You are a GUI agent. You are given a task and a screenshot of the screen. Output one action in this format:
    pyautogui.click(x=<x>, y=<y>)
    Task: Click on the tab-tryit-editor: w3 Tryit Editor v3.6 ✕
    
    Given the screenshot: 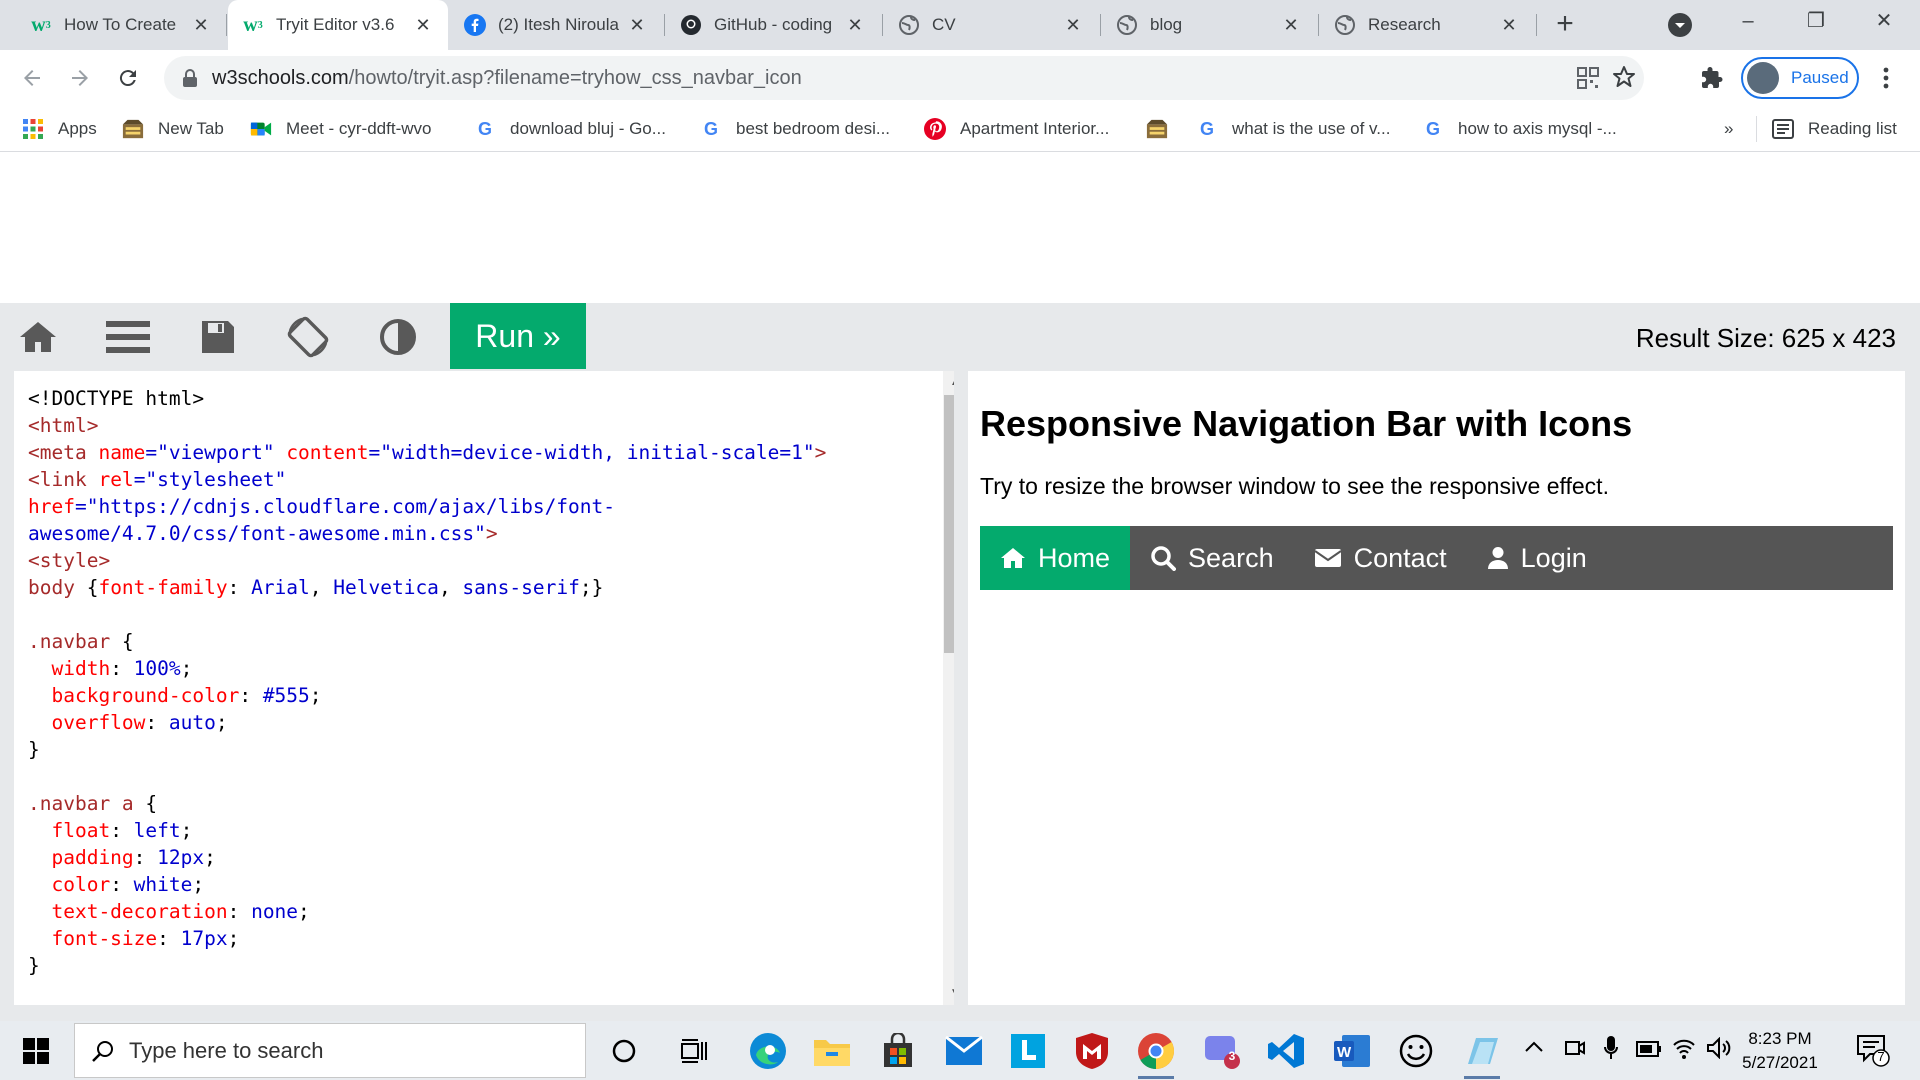 What is the action you would take?
    pyautogui.click(x=338, y=25)
    